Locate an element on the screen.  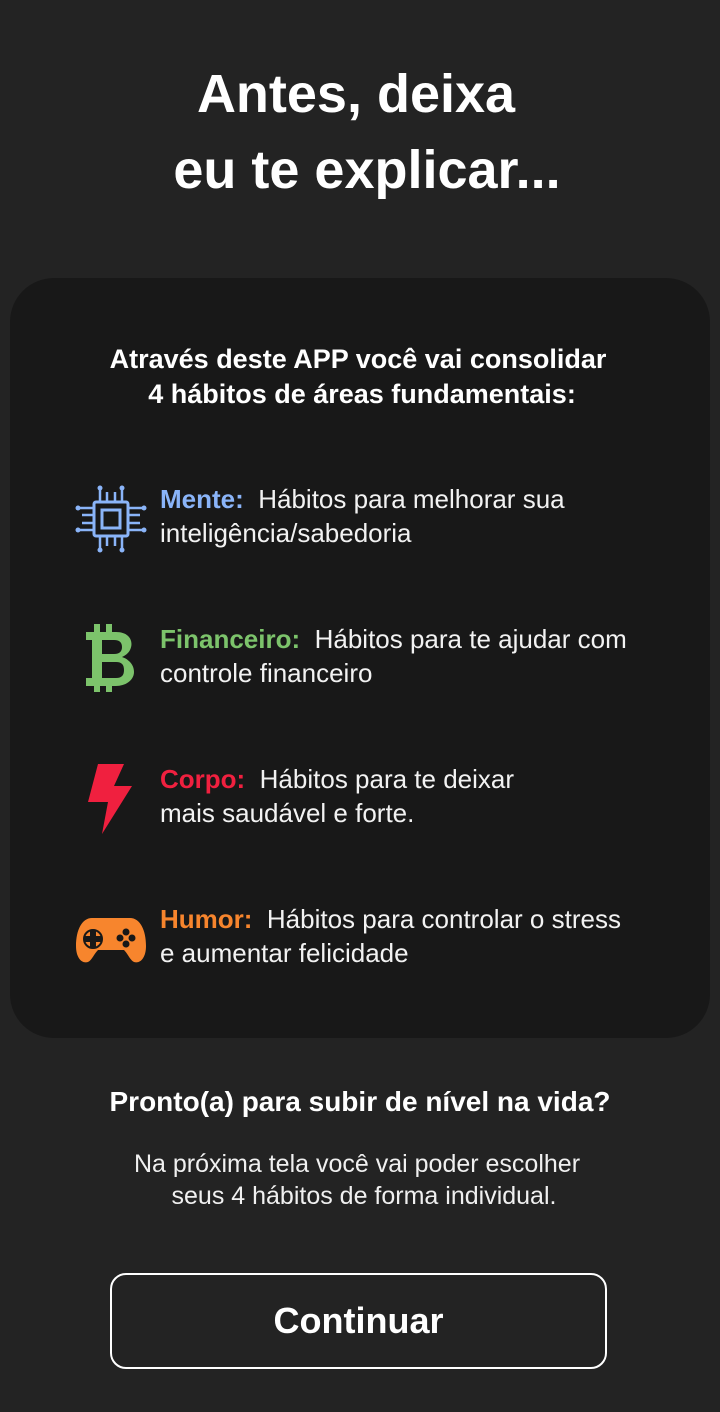
card-heading-line-1: Através deste APP você vai consolidar is located at coordinates (358, 359).